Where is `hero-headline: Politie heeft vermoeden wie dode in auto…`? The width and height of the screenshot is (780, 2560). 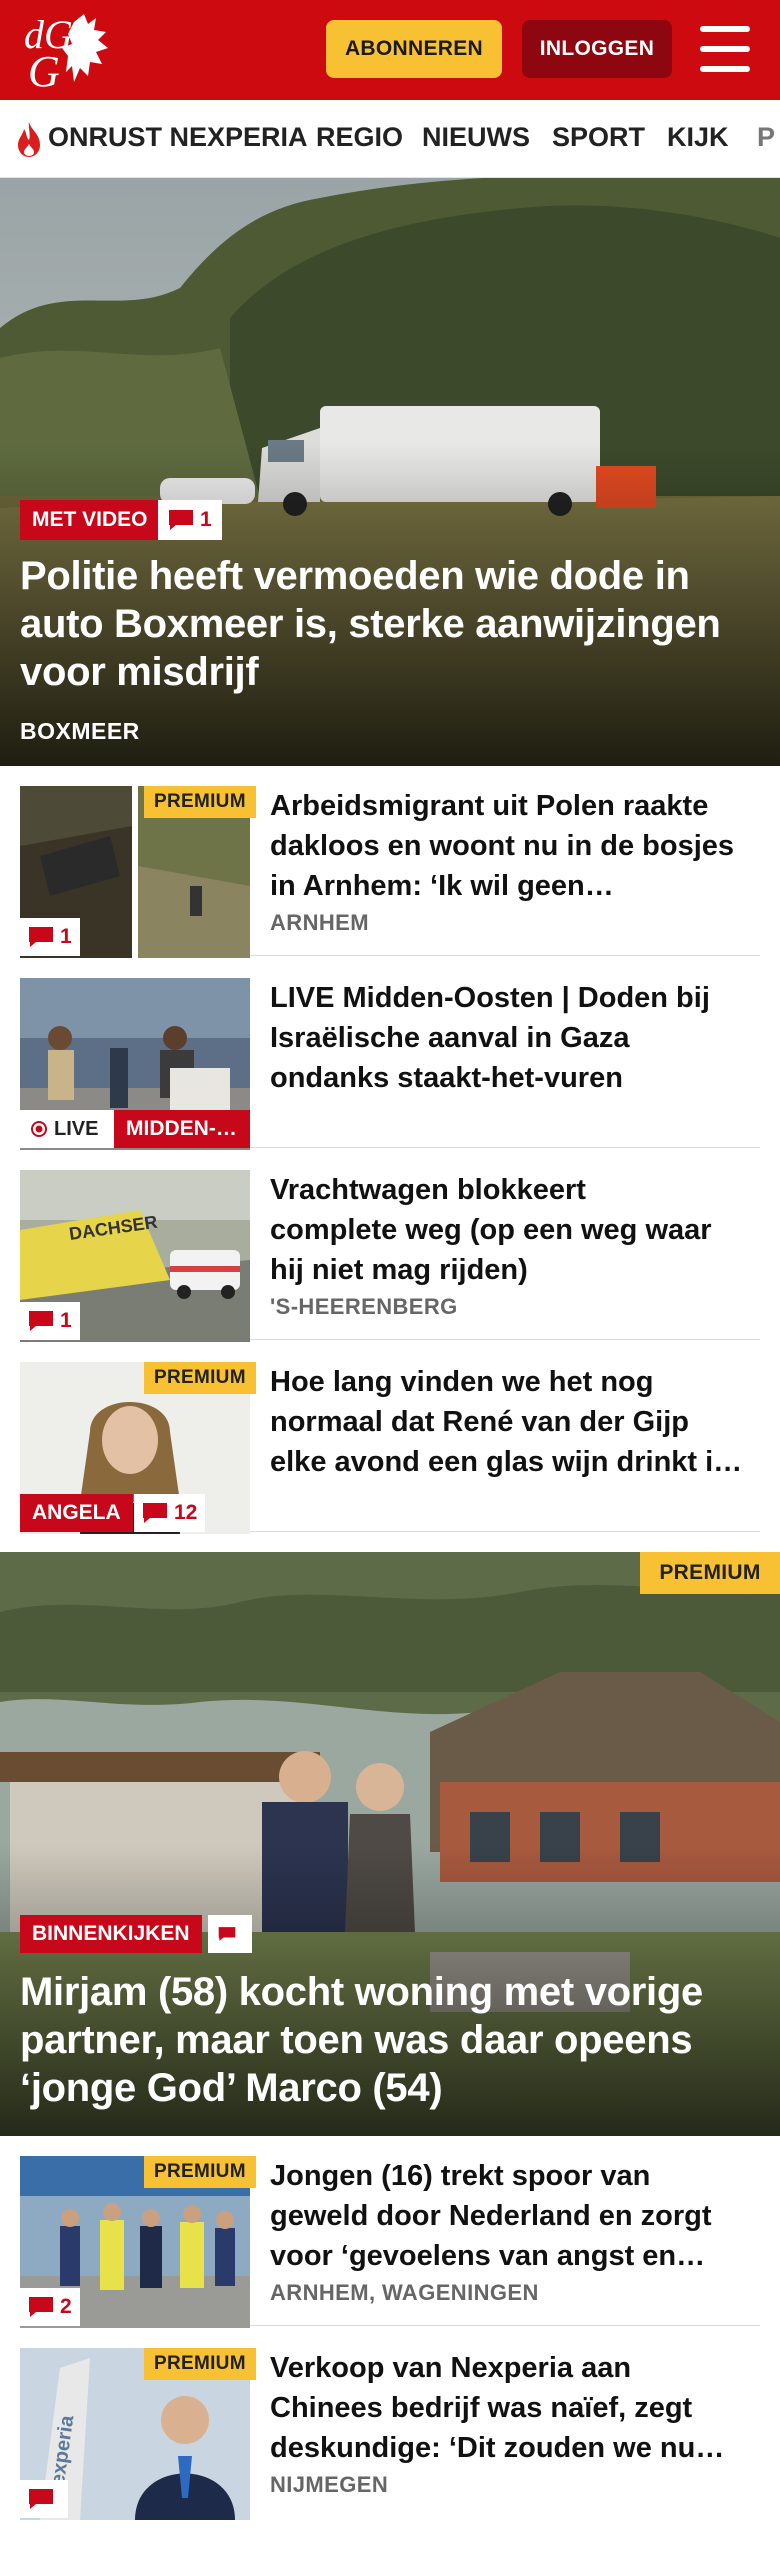 hero-headline: Politie heeft vermoeden wie dode in auto… is located at coordinates (370, 624).